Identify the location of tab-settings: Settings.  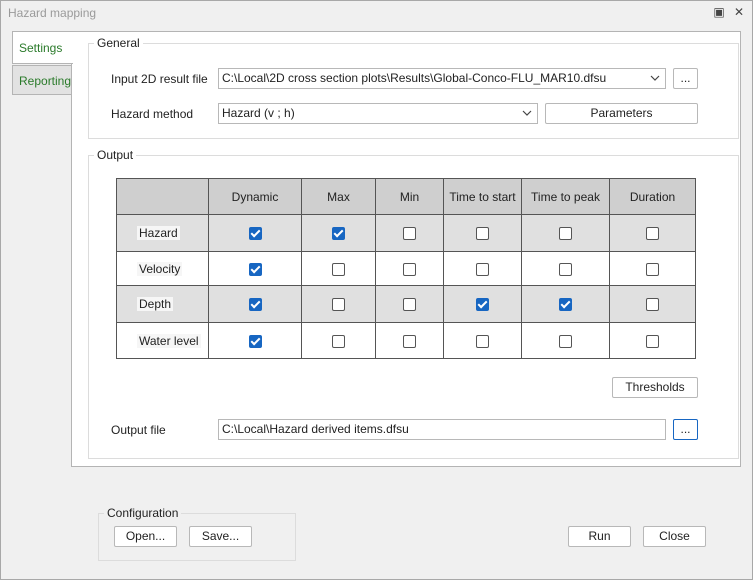
(42, 47).